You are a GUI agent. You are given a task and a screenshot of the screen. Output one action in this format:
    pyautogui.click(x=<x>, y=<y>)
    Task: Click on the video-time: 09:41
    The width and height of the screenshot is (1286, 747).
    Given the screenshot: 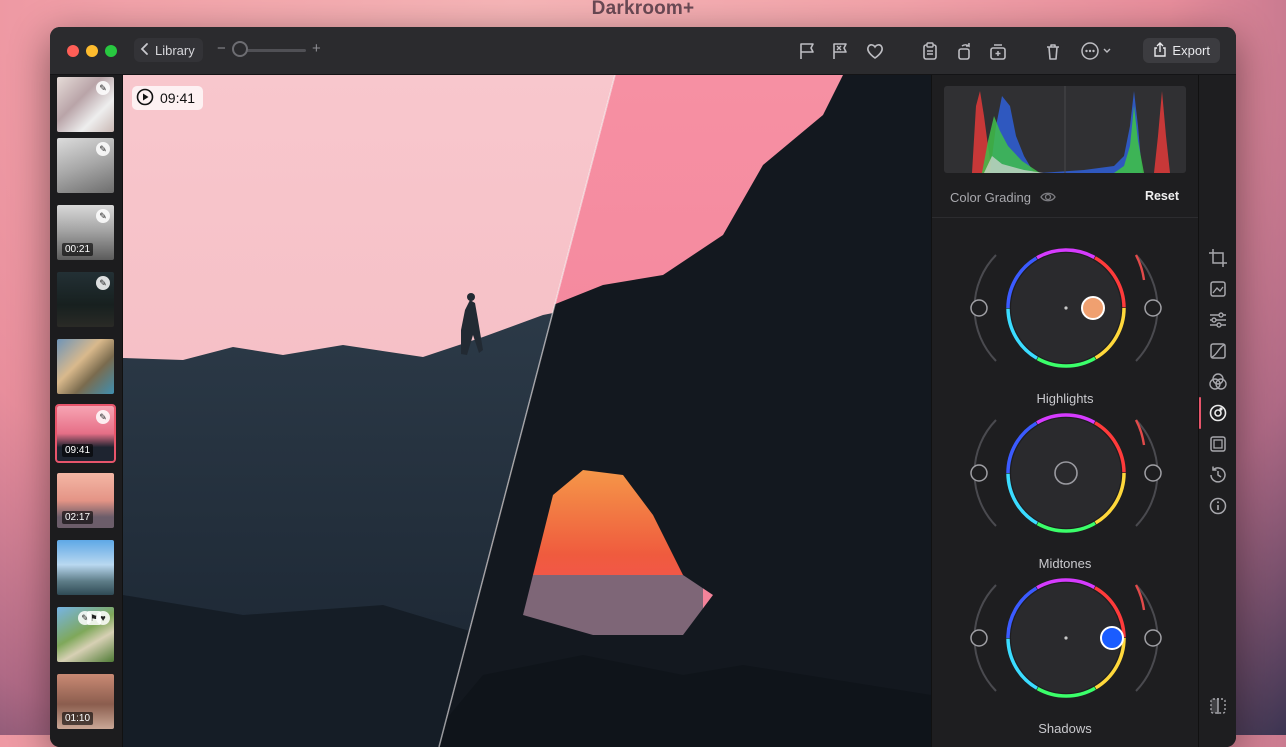 What is the action you would take?
    pyautogui.click(x=178, y=98)
    